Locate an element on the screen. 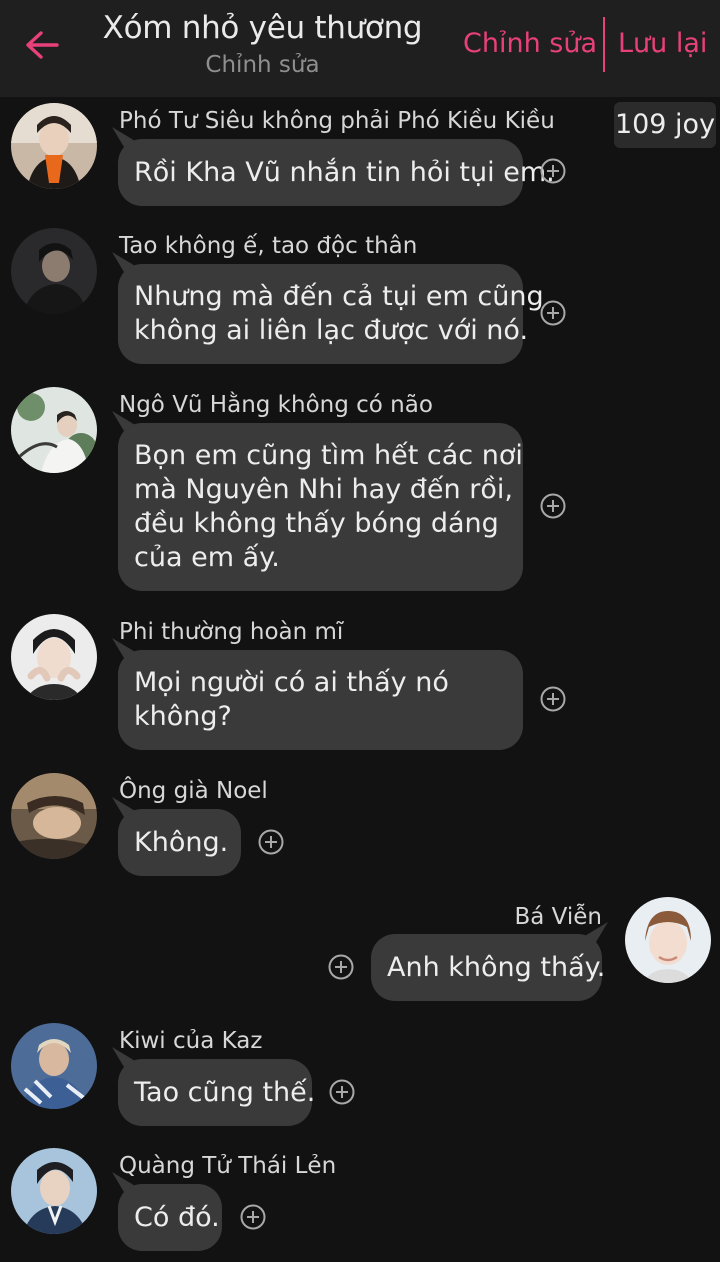 The height and width of the screenshot is (1262, 720). joy-badge: 109 joy is located at coordinates (665, 125).